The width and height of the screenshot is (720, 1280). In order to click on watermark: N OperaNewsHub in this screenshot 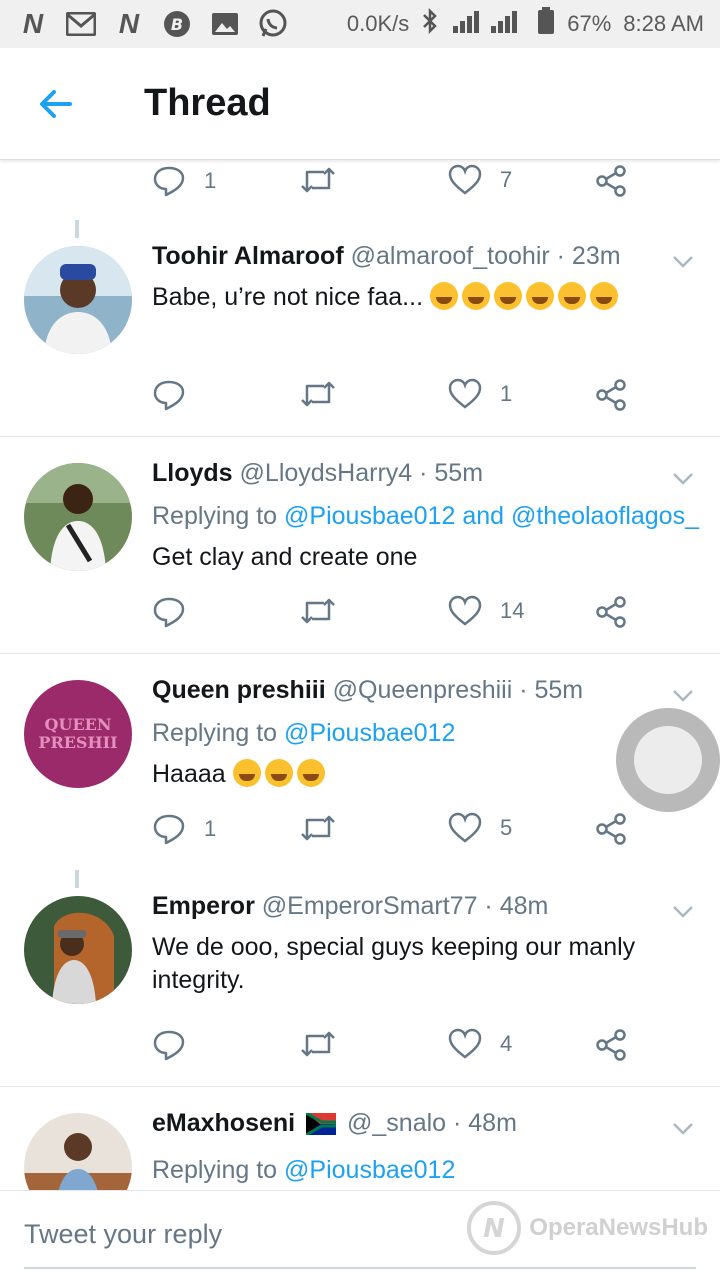, I will do `click(586, 1228)`.